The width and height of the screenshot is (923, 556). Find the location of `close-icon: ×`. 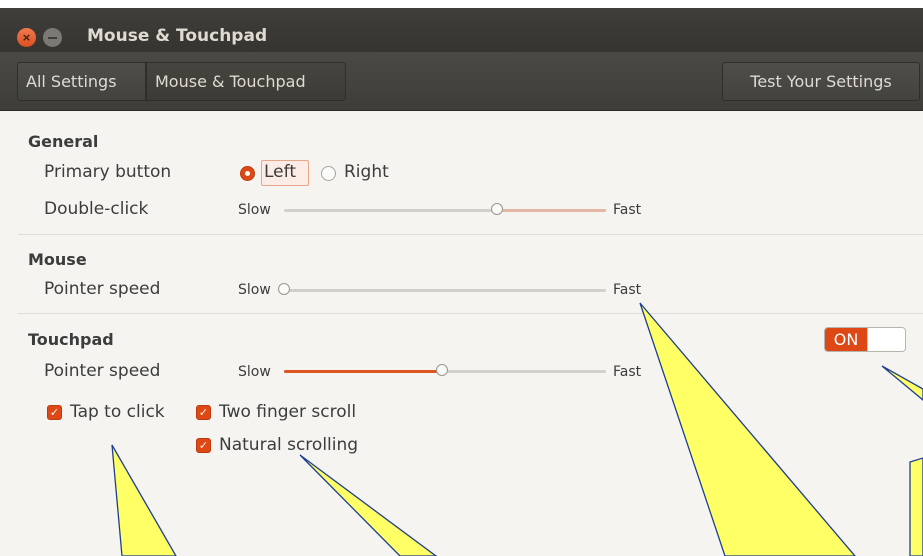

close-icon: × is located at coordinates (26, 37).